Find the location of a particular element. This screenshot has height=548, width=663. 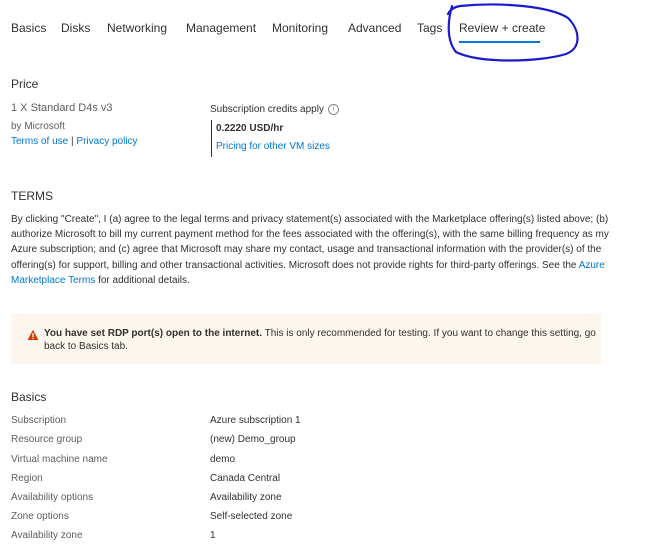

tab-monitoring: Monitoring is located at coordinates (300, 28).